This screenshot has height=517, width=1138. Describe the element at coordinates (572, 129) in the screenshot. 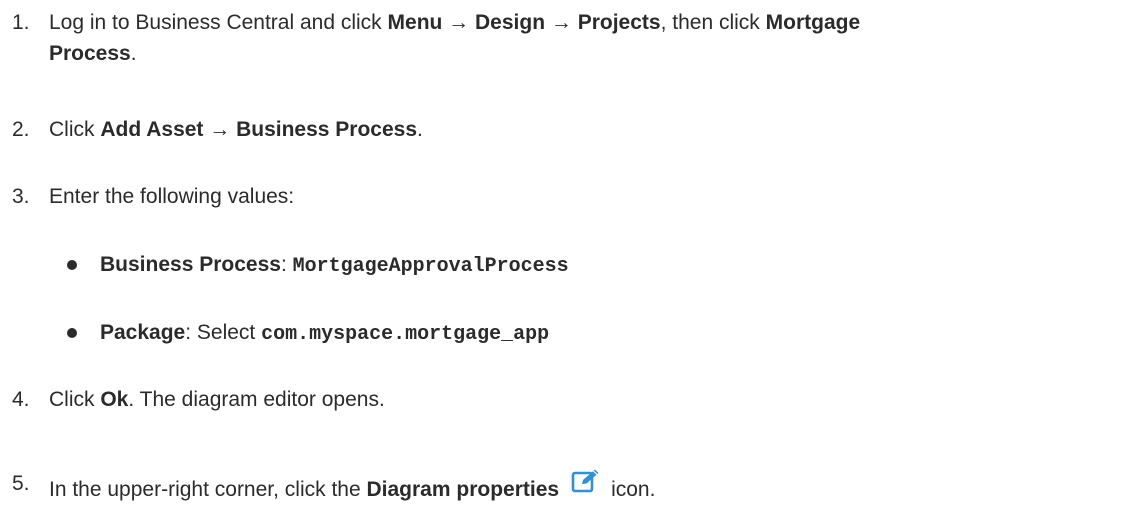

I see `step-2: 2. Click Add Asset → Business Process.` at that location.